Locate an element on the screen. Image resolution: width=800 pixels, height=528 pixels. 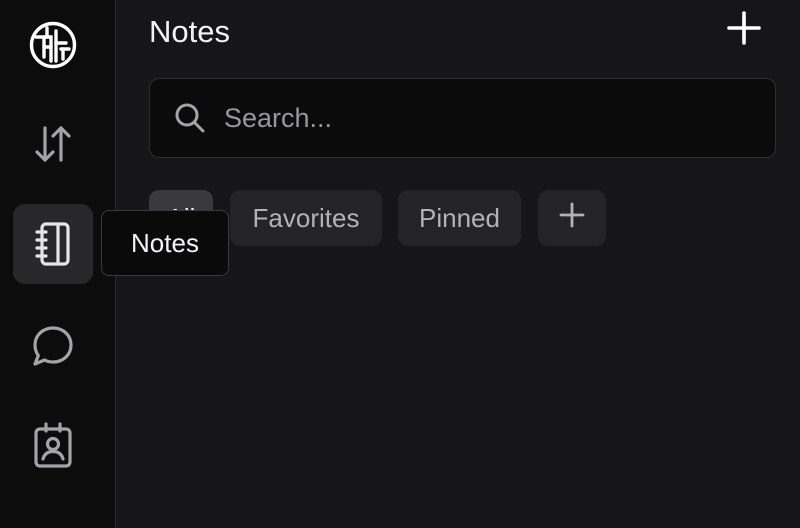
sidebar-rail is located at coordinates (58, 264).